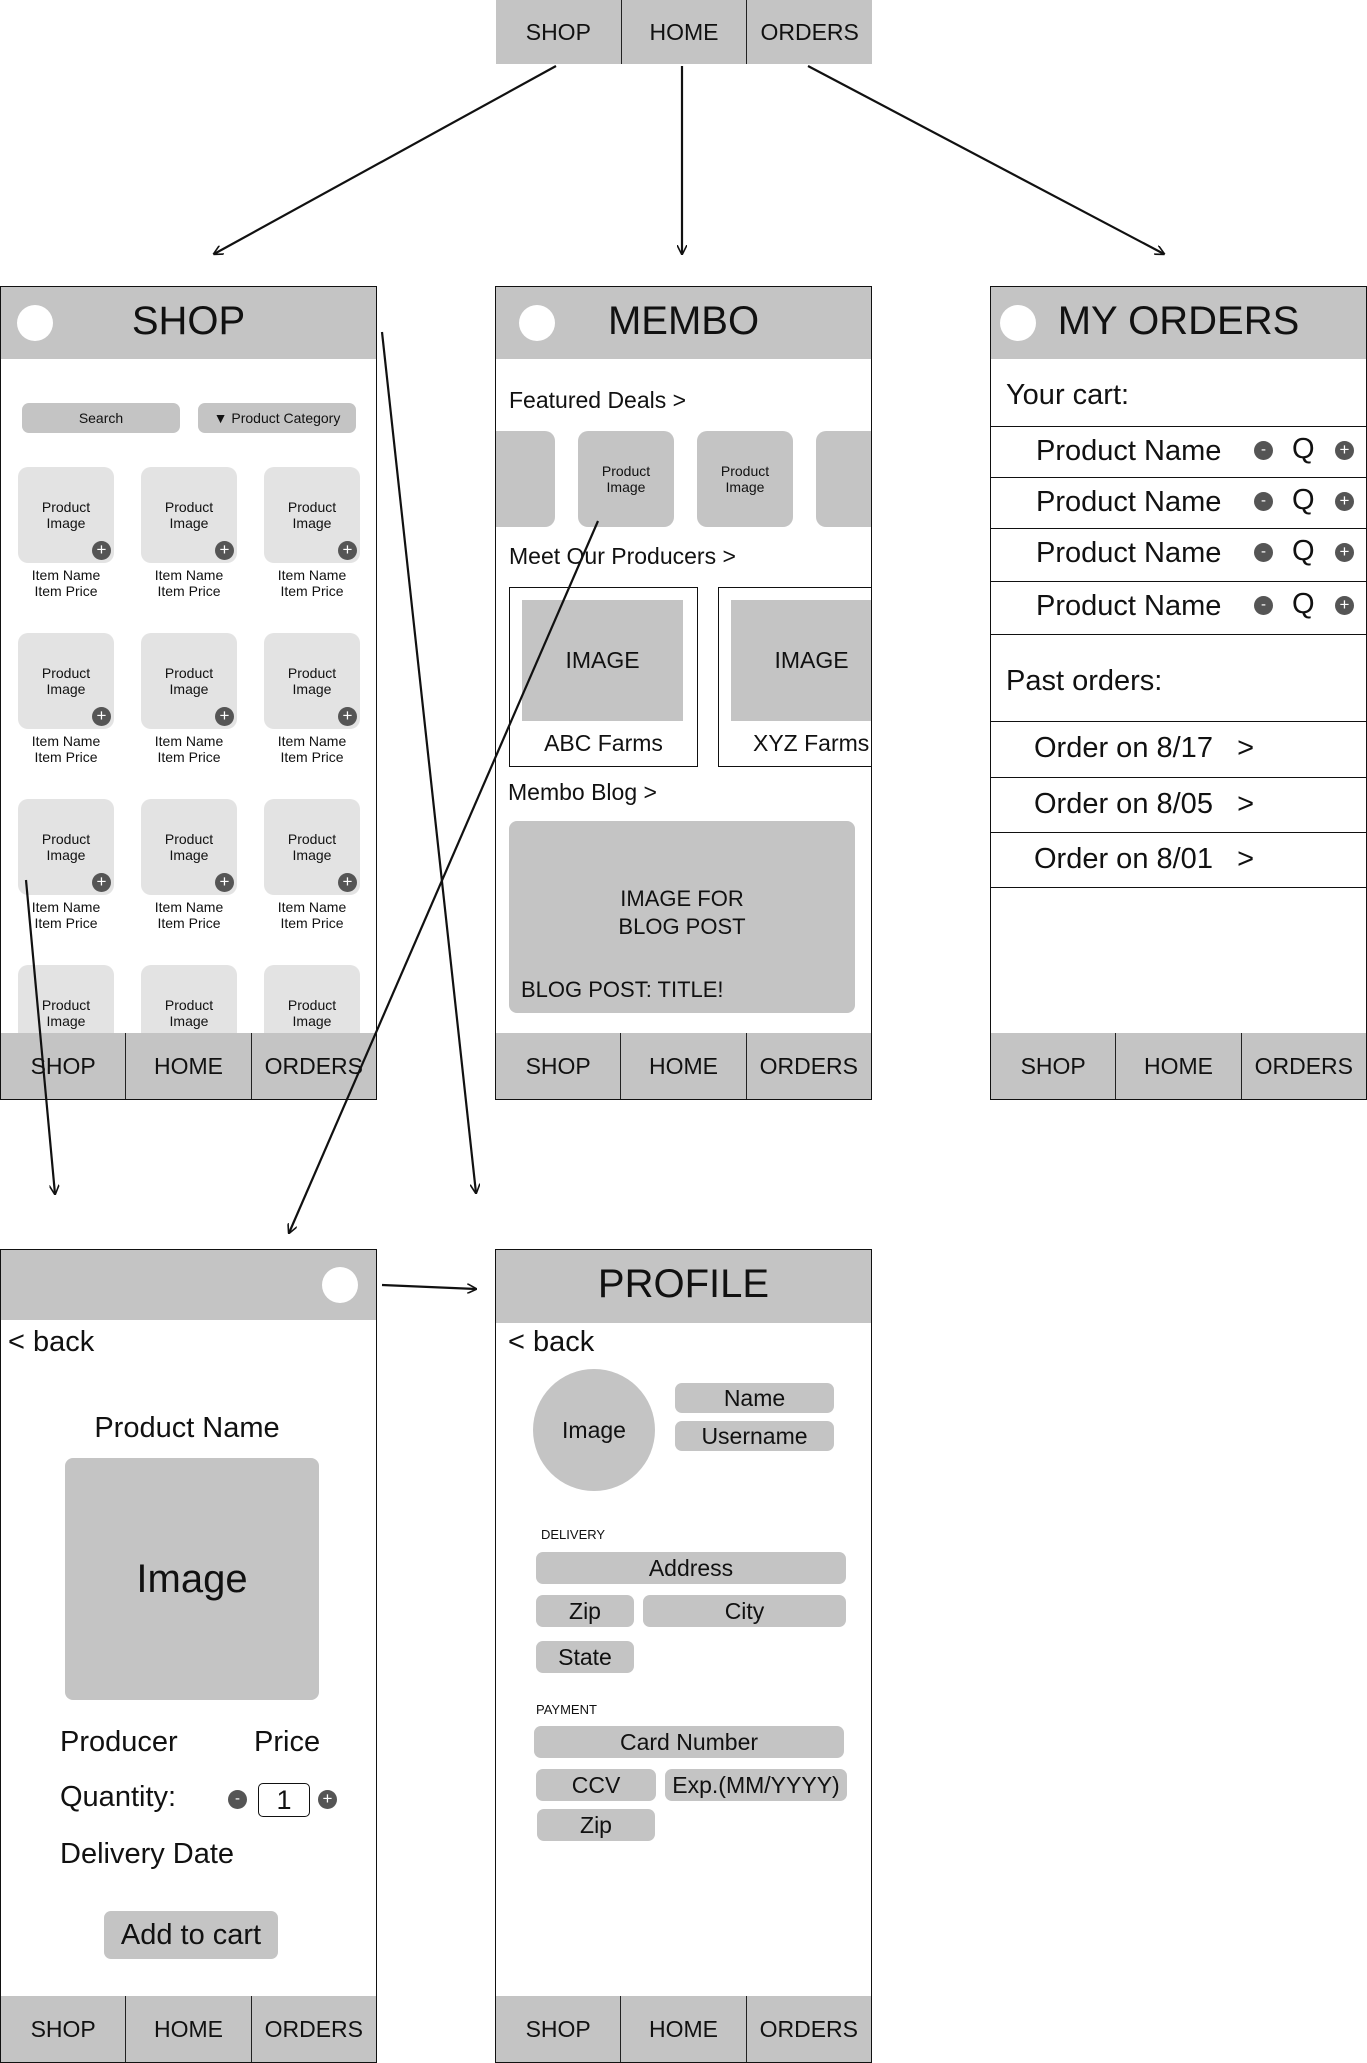 The width and height of the screenshot is (1367, 2063). I want to click on arrow-product-to-profile, so click(428, 1287).